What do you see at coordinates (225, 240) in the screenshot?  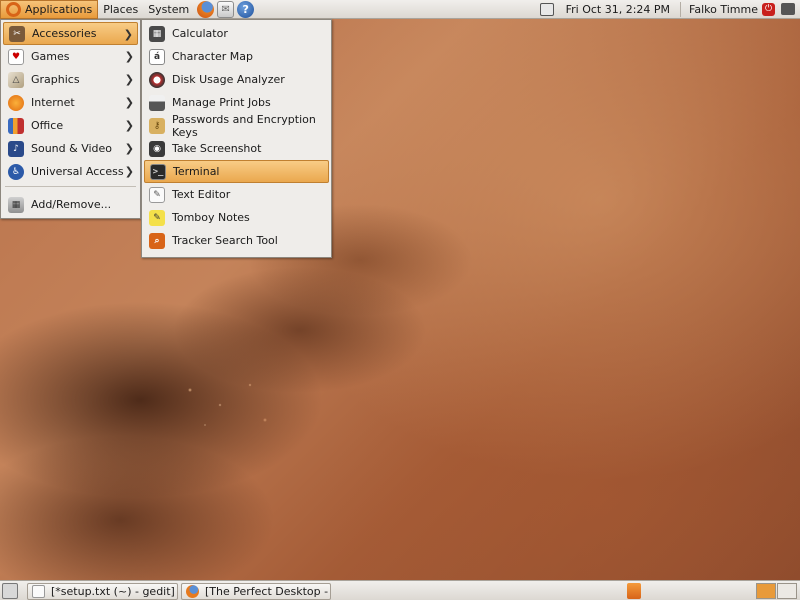 I see `menu-item-label: Tracker Search Tool` at bounding box center [225, 240].